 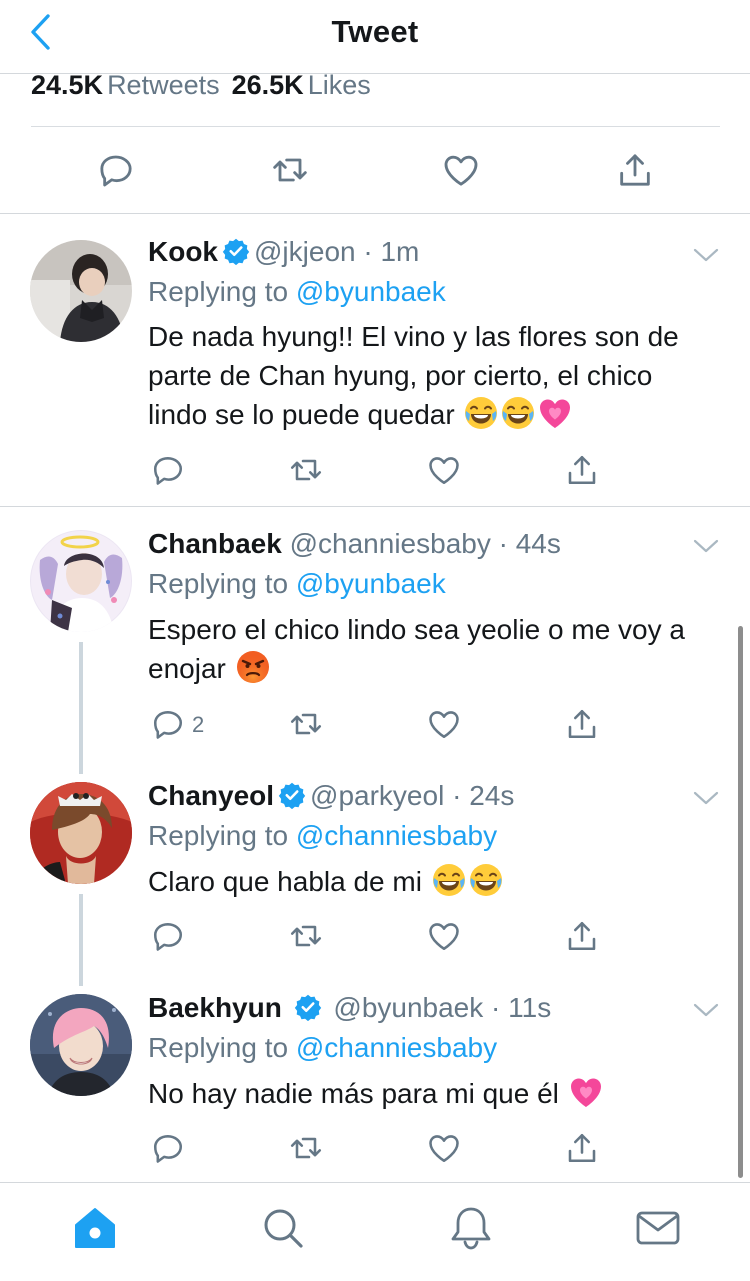 I want to click on retweets-label: Retweets, so click(x=163, y=85).